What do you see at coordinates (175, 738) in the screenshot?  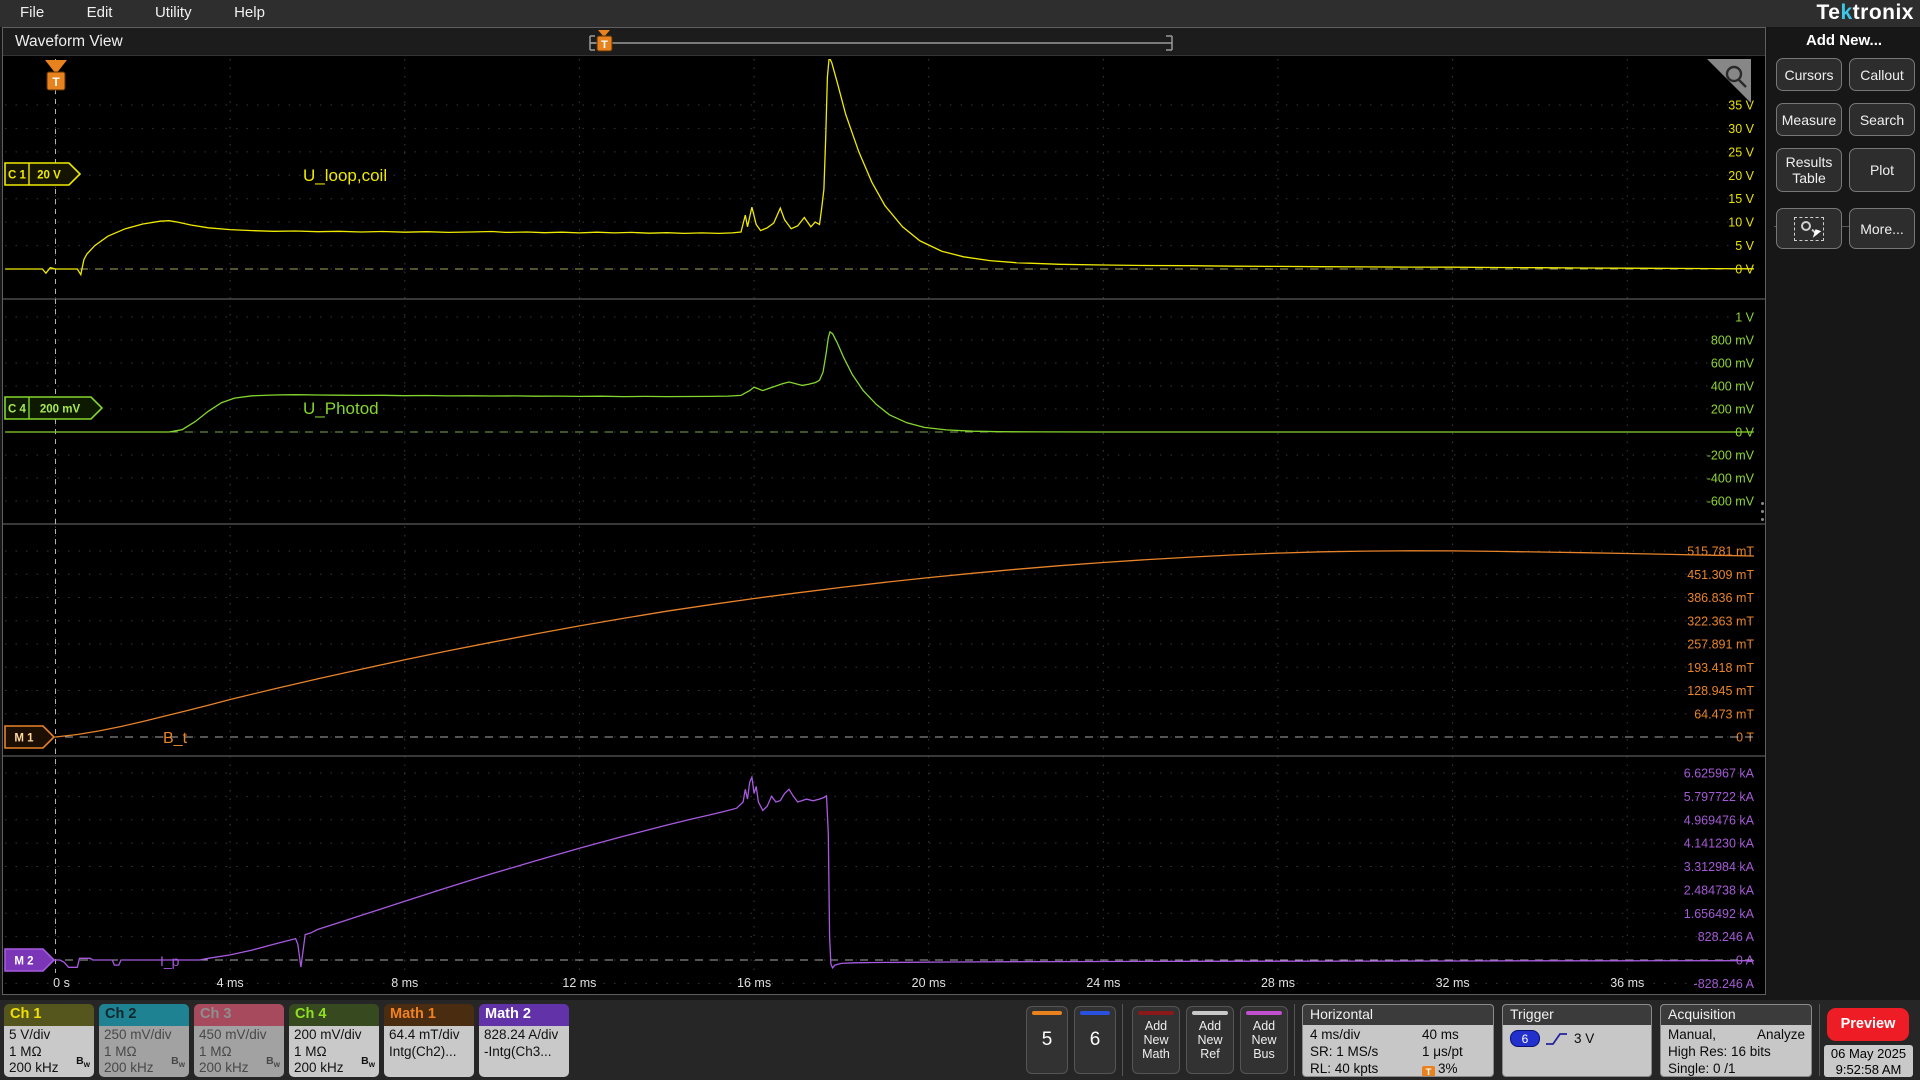 I see `trace-label-math1: B_t` at bounding box center [175, 738].